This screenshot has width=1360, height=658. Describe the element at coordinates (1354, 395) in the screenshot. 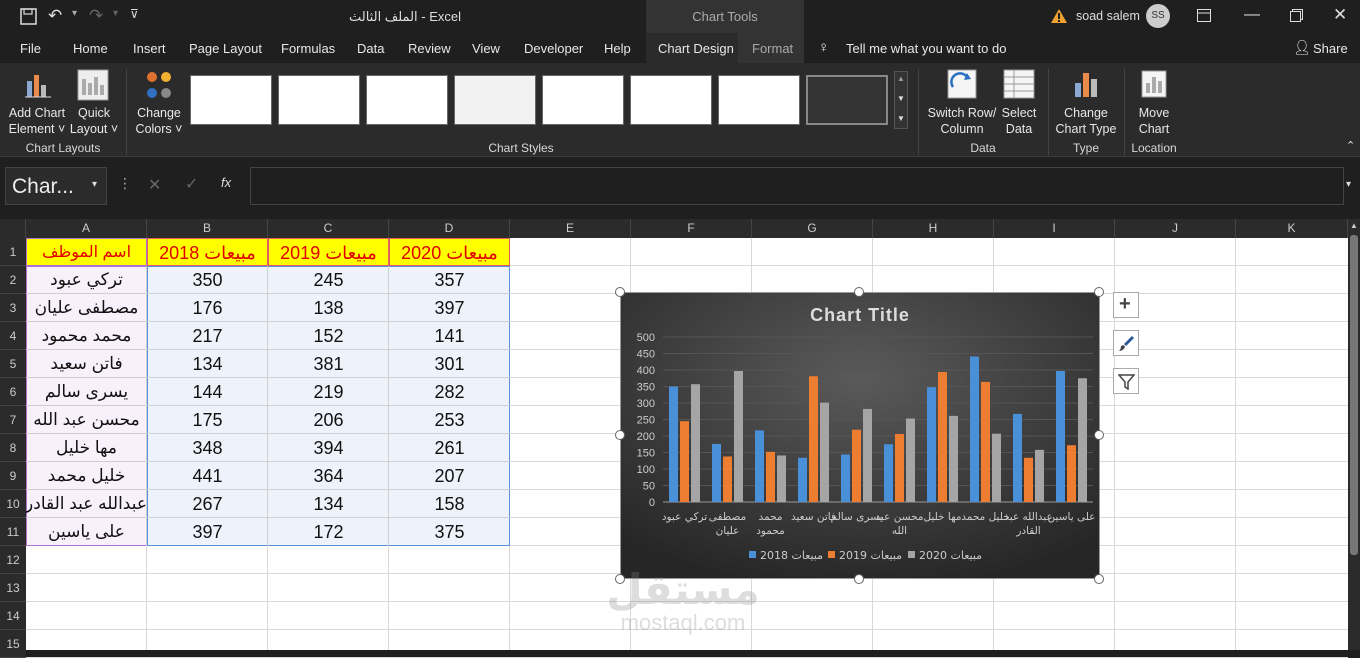

I see `scrollbar-thumb` at that location.